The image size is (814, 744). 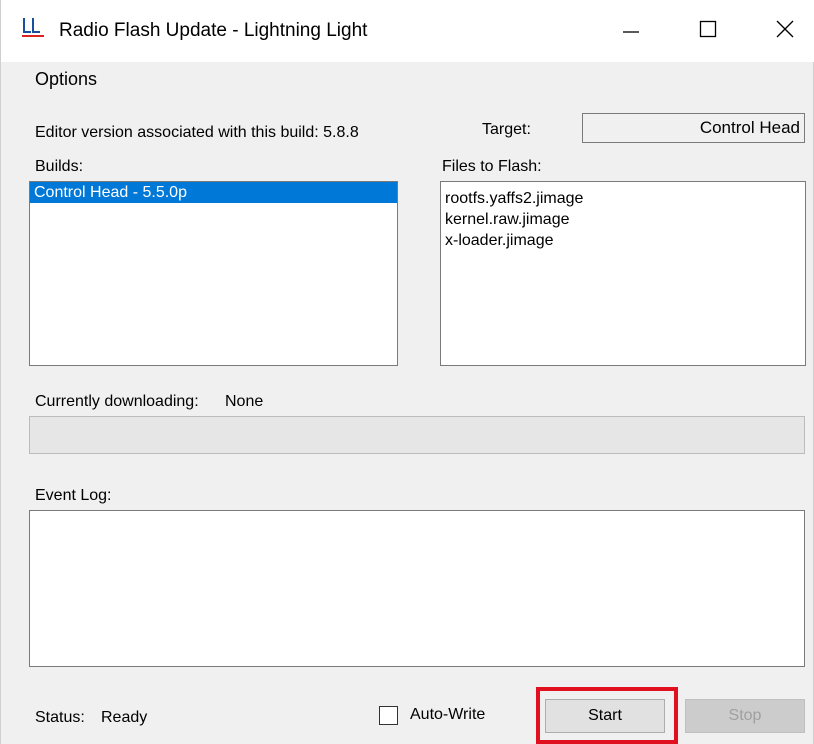 What do you see at coordinates (417, 435) in the screenshot?
I see `download-progress-bar` at bounding box center [417, 435].